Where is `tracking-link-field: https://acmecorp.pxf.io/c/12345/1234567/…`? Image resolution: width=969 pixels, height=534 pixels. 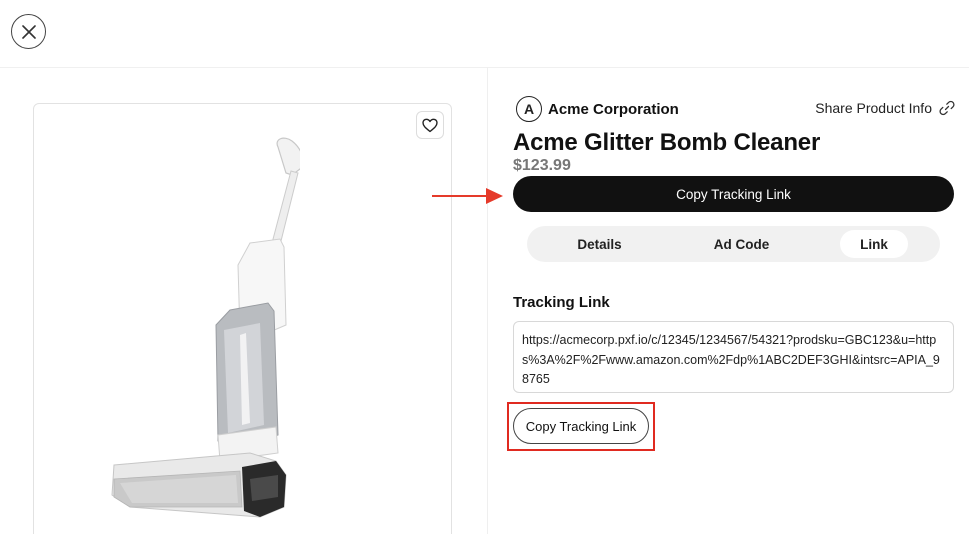 tracking-link-field: https://acmecorp.pxf.io/c/12345/1234567/… is located at coordinates (733, 357).